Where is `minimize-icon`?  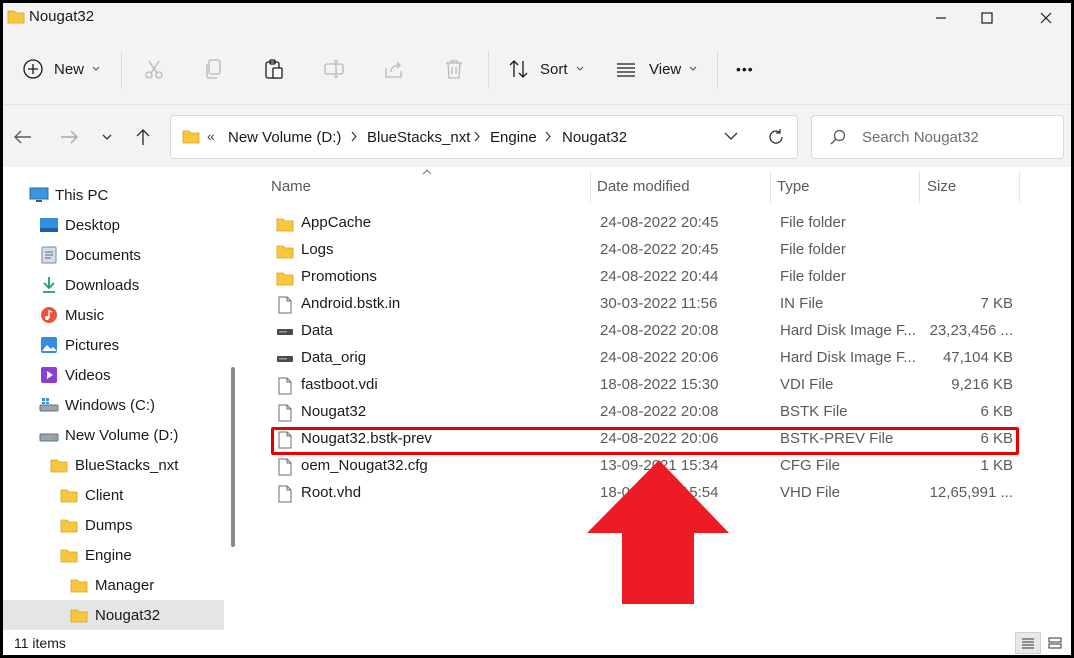
minimize-icon is located at coordinates (941, 18).